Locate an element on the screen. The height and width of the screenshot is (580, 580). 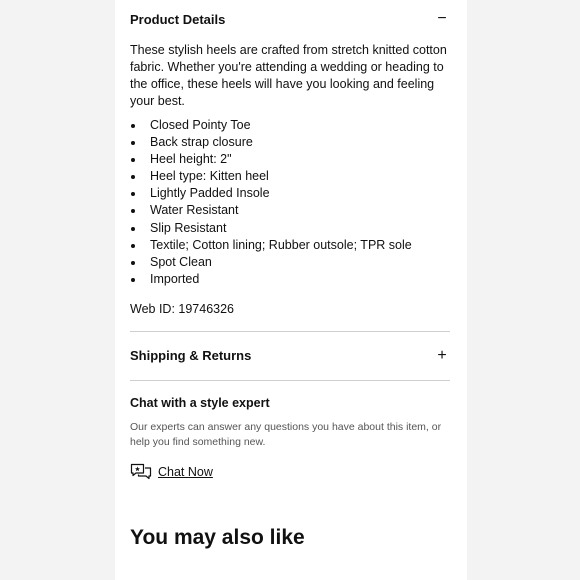
chat-now-button: Chat Now is located at coordinates (290, 472).